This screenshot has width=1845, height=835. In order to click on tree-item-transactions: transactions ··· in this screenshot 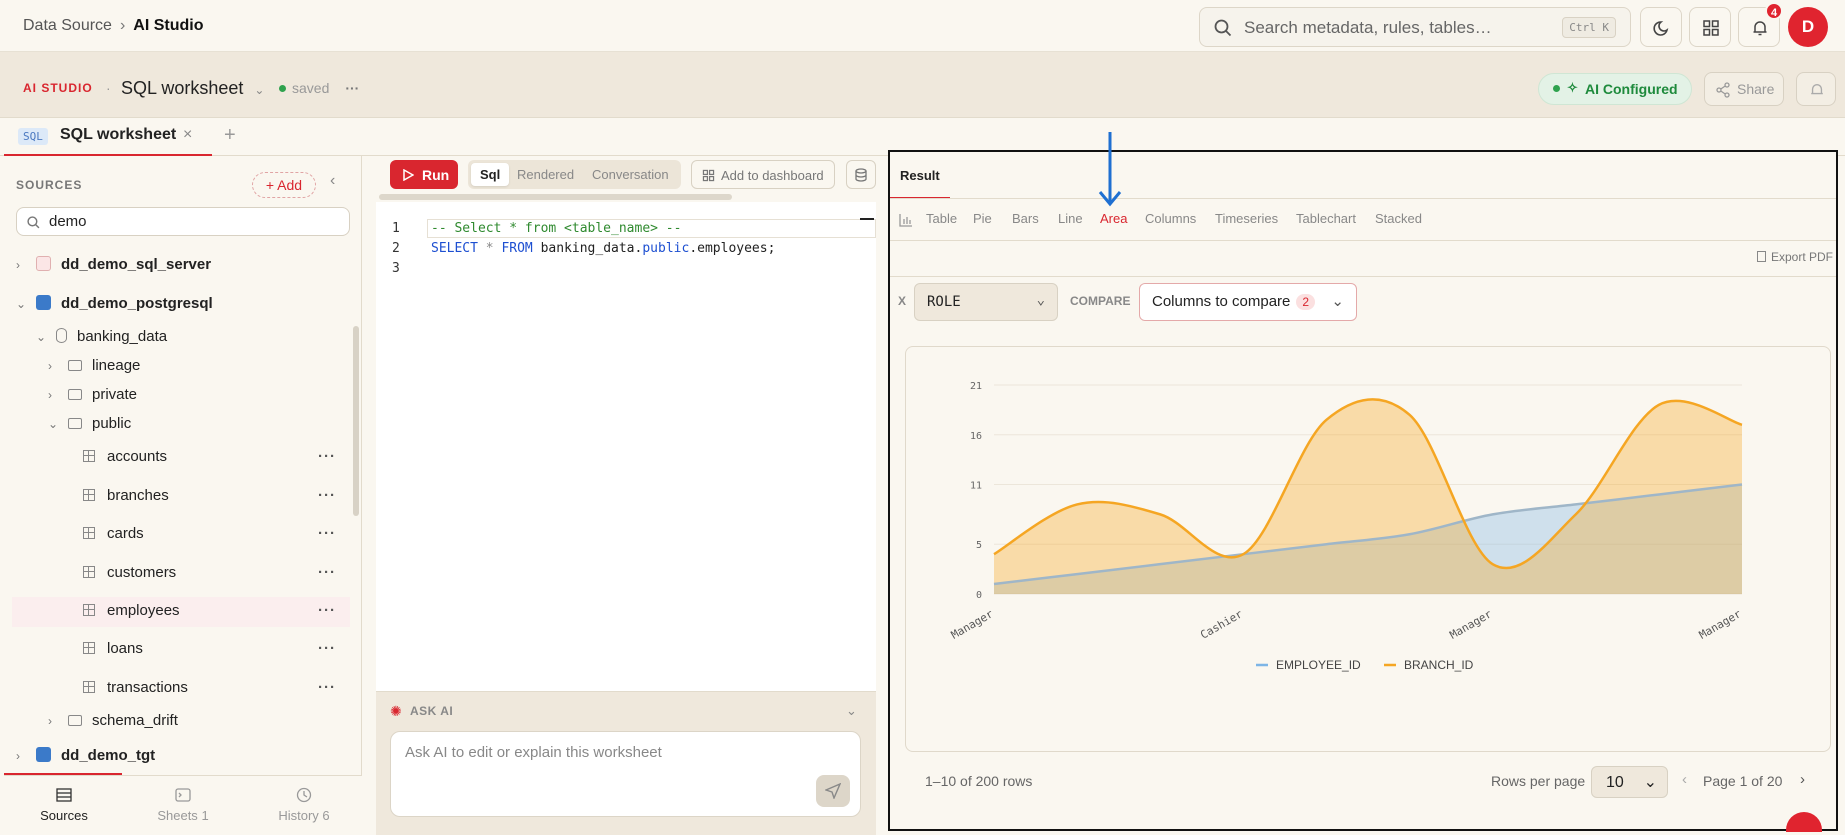, I will do `click(216, 691)`.